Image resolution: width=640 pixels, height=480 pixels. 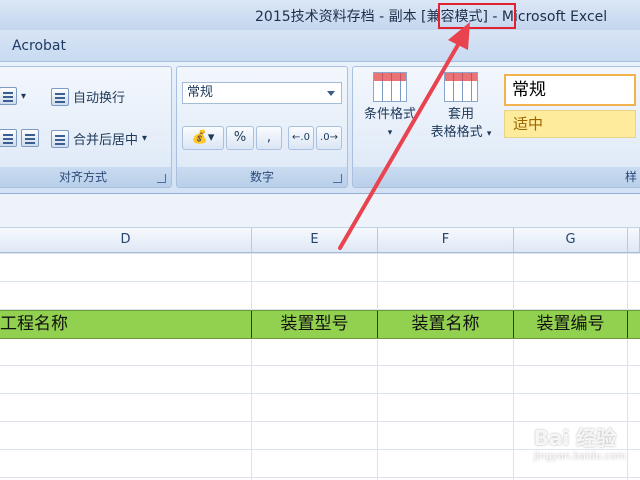 I want to click on table-format-label-1: 套用, so click(x=460, y=114).